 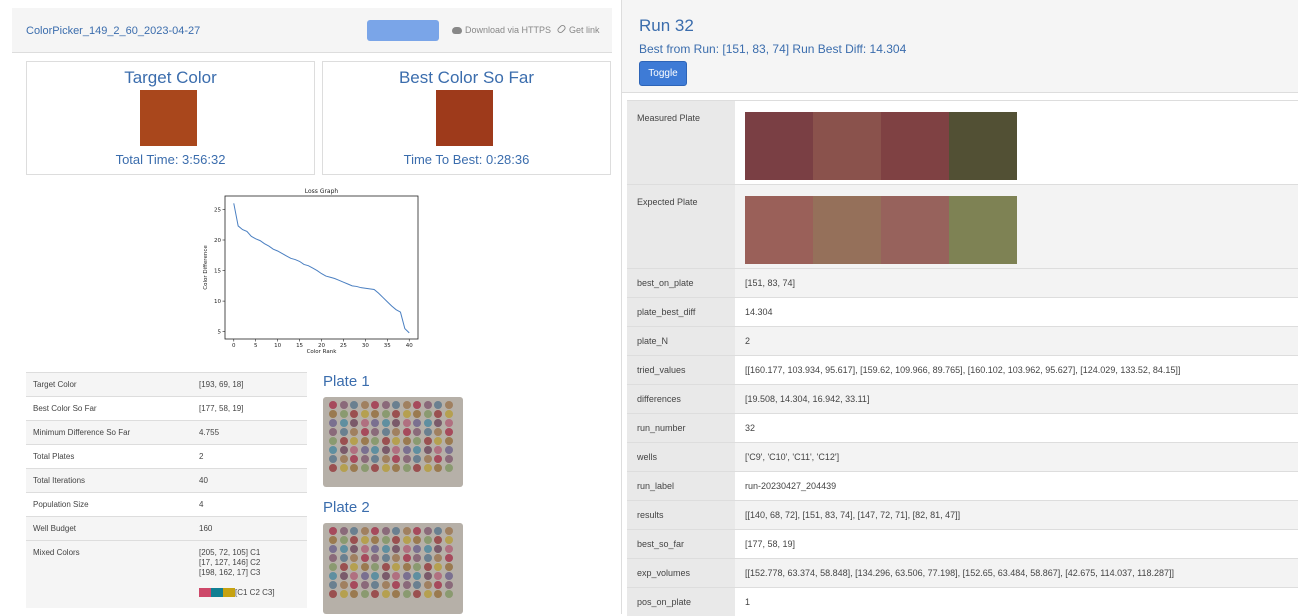 I want to click on stats-value: [193, 69, 18], so click(x=249, y=385).